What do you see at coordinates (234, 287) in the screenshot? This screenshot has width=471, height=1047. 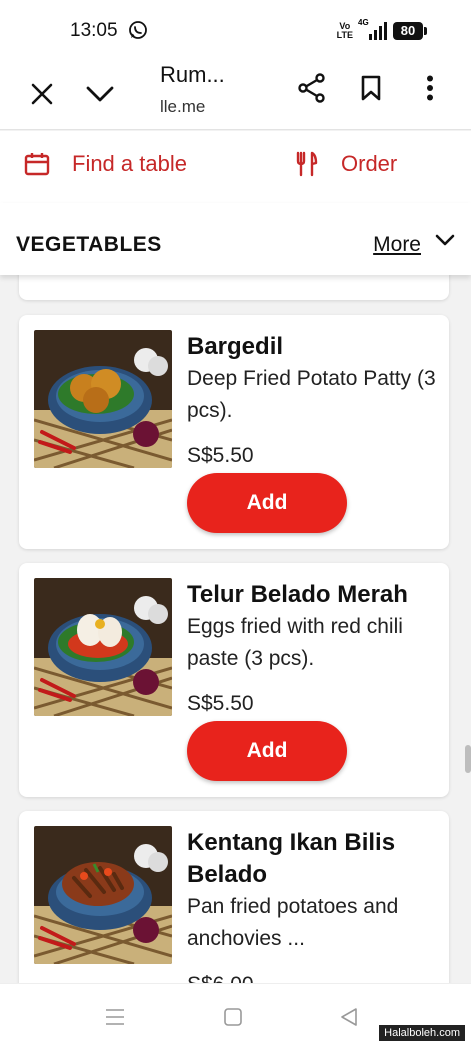 I see `menu-card-partial` at bounding box center [234, 287].